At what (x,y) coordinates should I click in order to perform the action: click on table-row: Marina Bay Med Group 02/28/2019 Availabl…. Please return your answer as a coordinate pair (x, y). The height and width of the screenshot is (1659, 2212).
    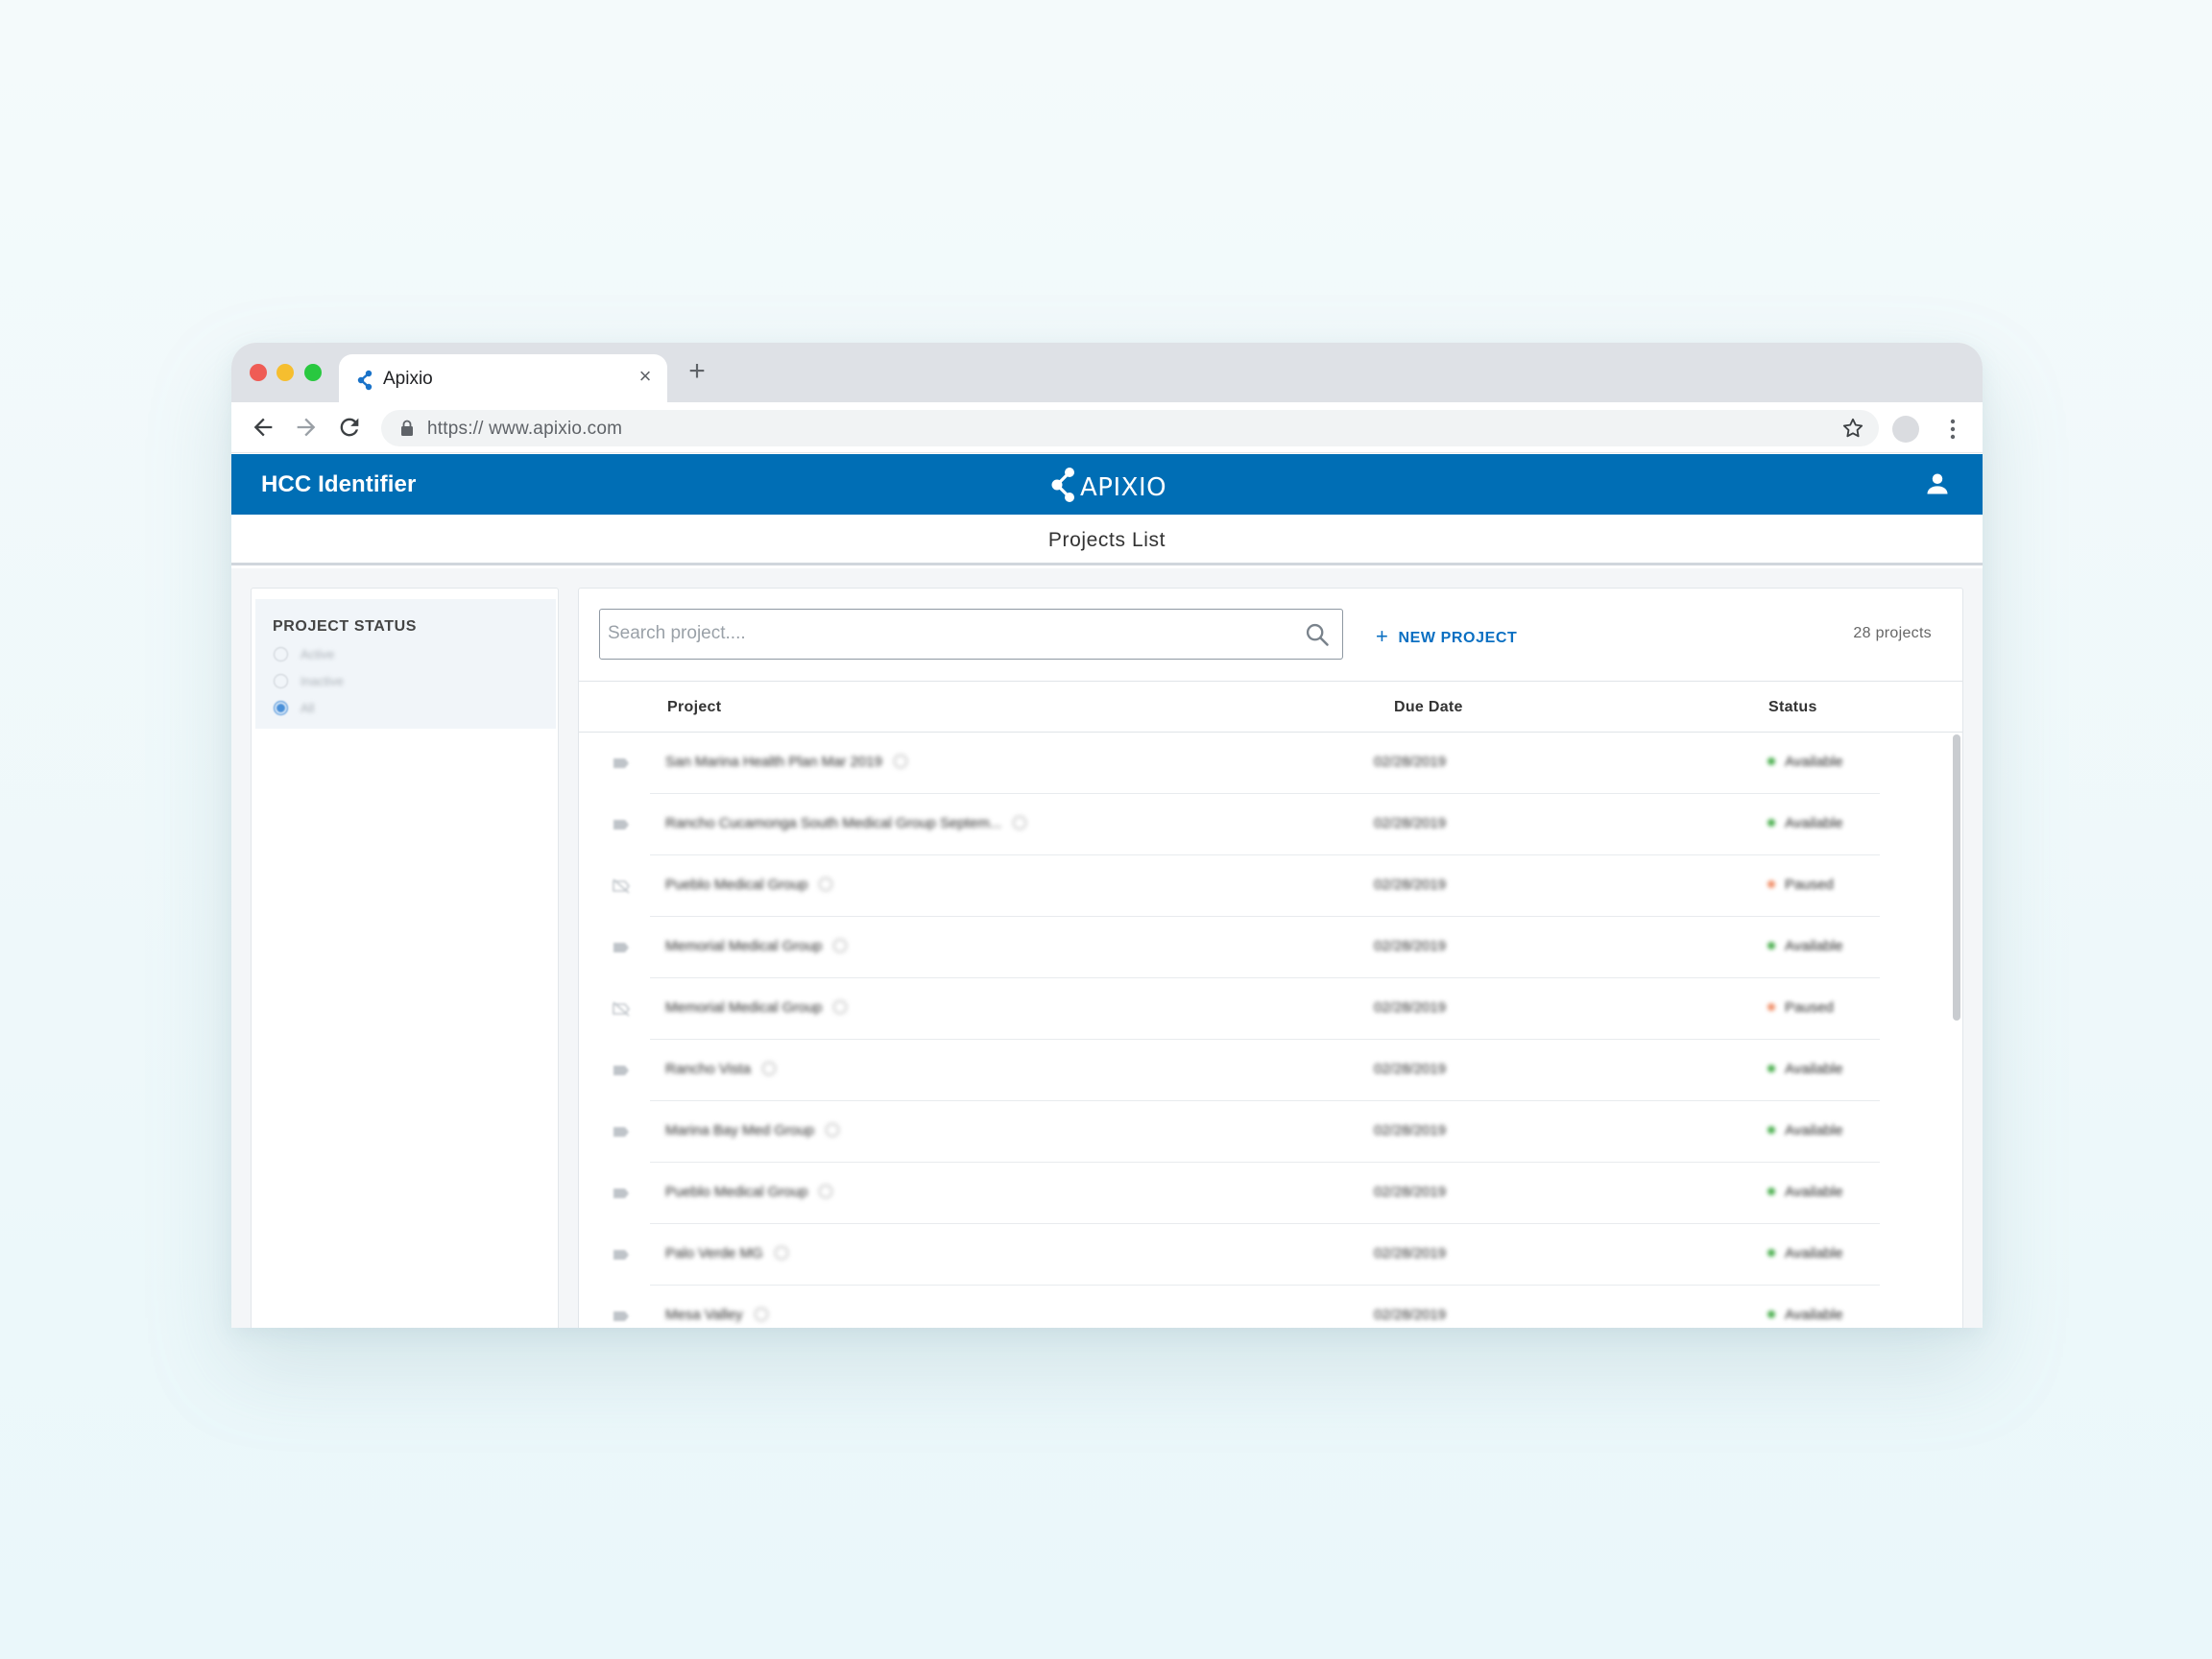
    Looking at the image, I should click on (1270, 1132).